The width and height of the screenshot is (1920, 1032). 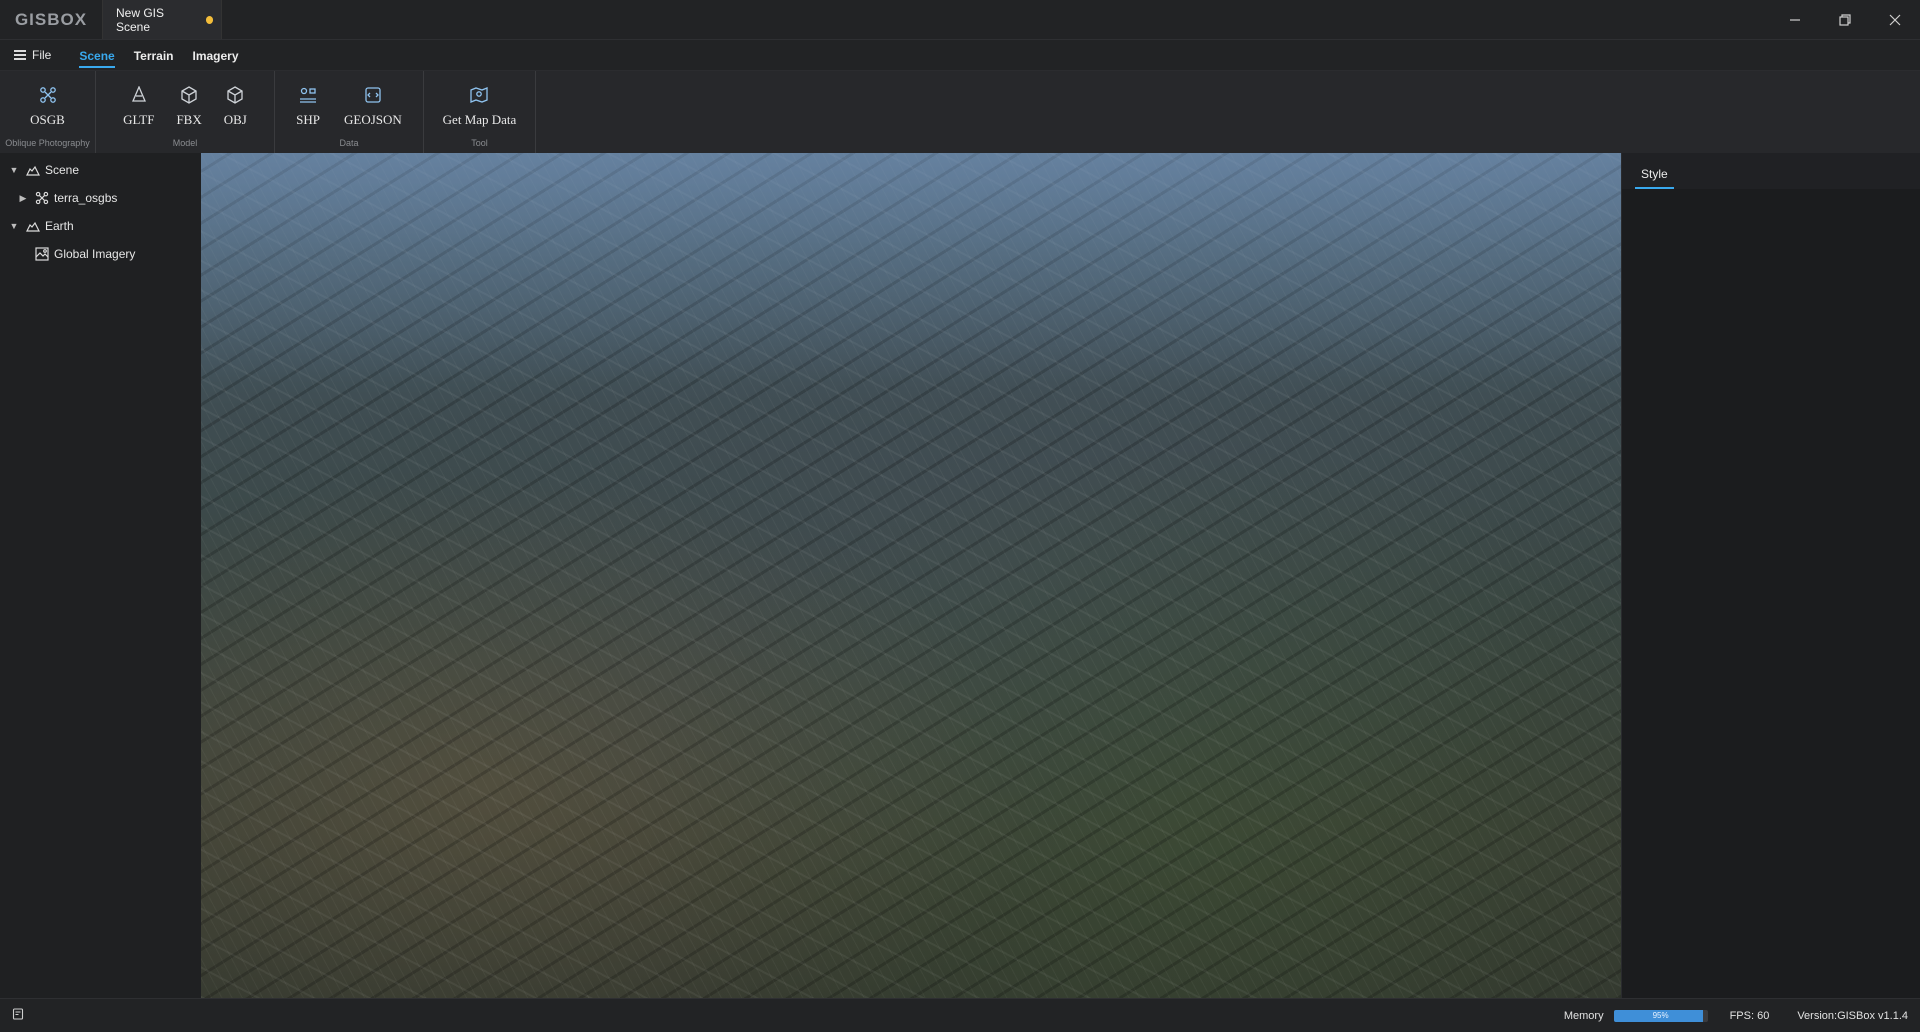 What do you see at coordinates (47, 119) in the screenshot?
I see `osgb-label: OSGB` at bounding box center [47, 119].